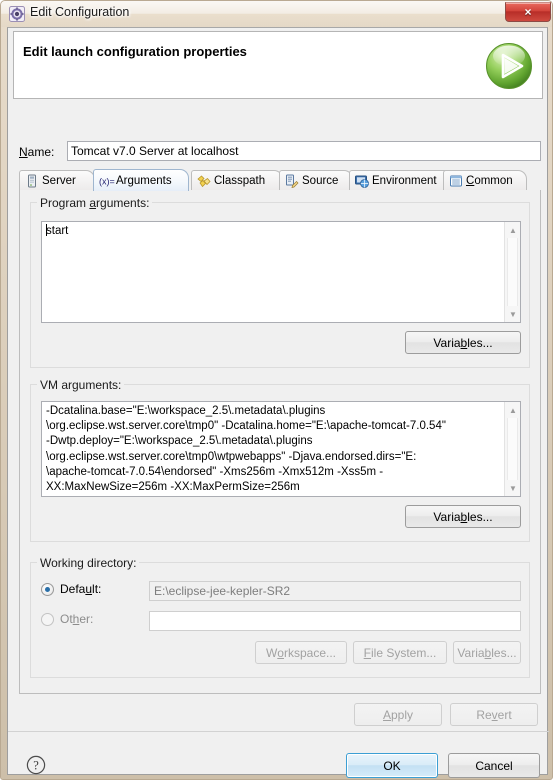 The image size is (553, 780). I want to click on vm-args-line: XX:MaxNewSize=256m -XX:MaxPermSize=256m, so click(173, 487).